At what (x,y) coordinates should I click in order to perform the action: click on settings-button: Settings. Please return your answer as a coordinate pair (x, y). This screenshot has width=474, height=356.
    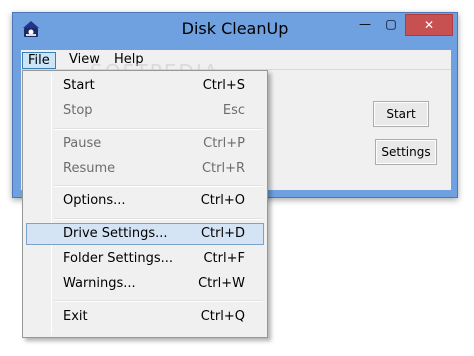
    Looking at the image, I should click on (406, 152).